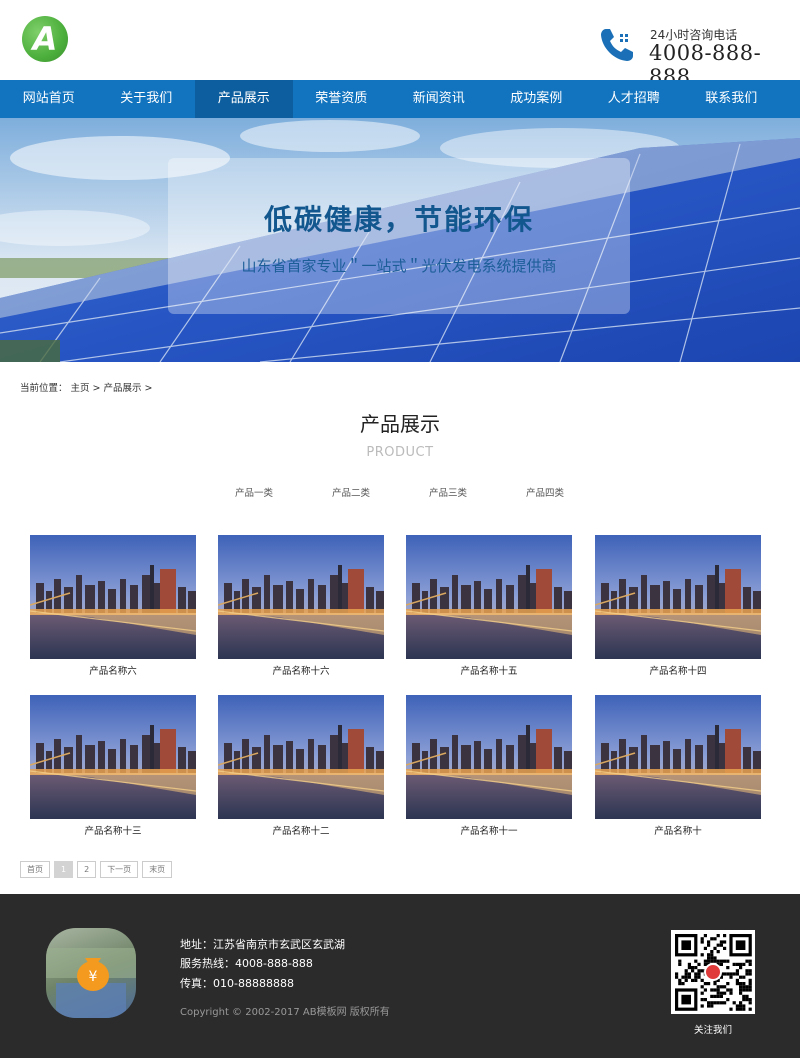 This screenshot has width=800, height=1058. What do you see at coordinates (35, 869) in the screenshot?
I see `page-first-button: 首页` at bounding box center [35, 869].